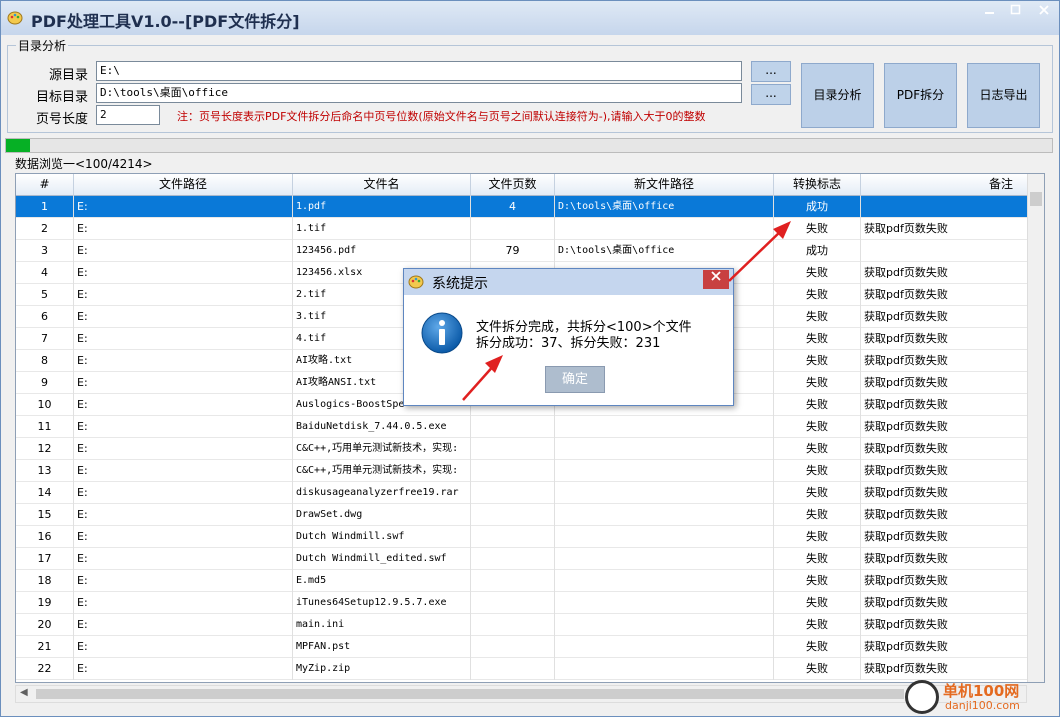  Describe the element at coordinates (45, 471) in the screenshot. I see `table-cell: 13` at that location.